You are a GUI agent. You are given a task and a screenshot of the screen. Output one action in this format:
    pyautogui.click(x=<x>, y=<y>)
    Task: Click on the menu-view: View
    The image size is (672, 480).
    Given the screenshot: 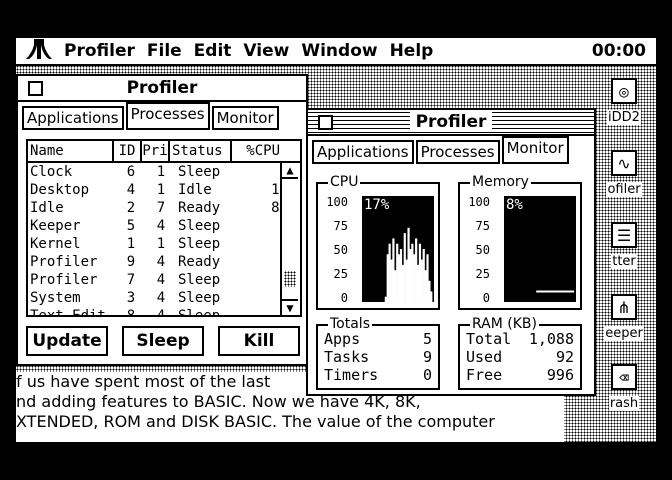 What is the action you would take?
    pyautogui.click(x=266, y=51)
    